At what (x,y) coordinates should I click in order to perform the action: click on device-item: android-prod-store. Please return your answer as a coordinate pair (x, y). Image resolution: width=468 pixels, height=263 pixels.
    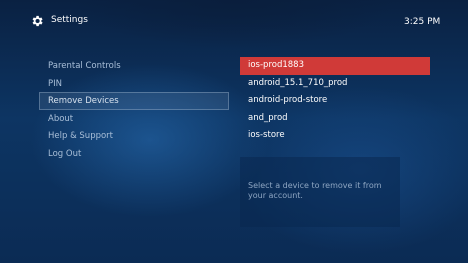
    Looking at the image, I should click on (335, 101).